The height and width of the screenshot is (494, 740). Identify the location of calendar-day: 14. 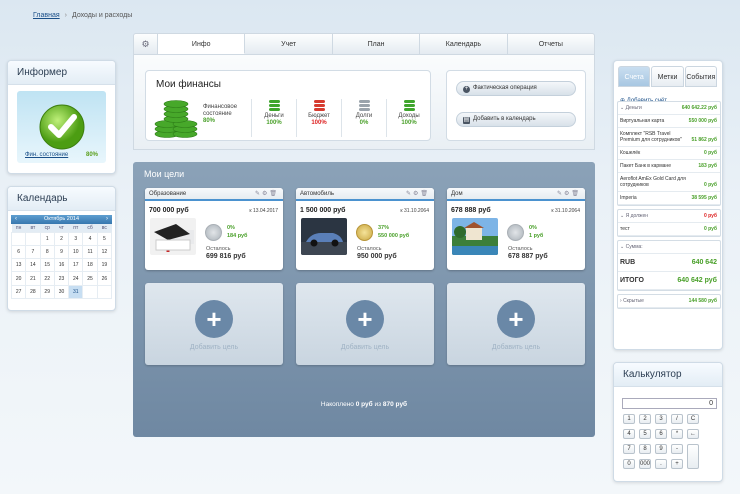
(33, 265).